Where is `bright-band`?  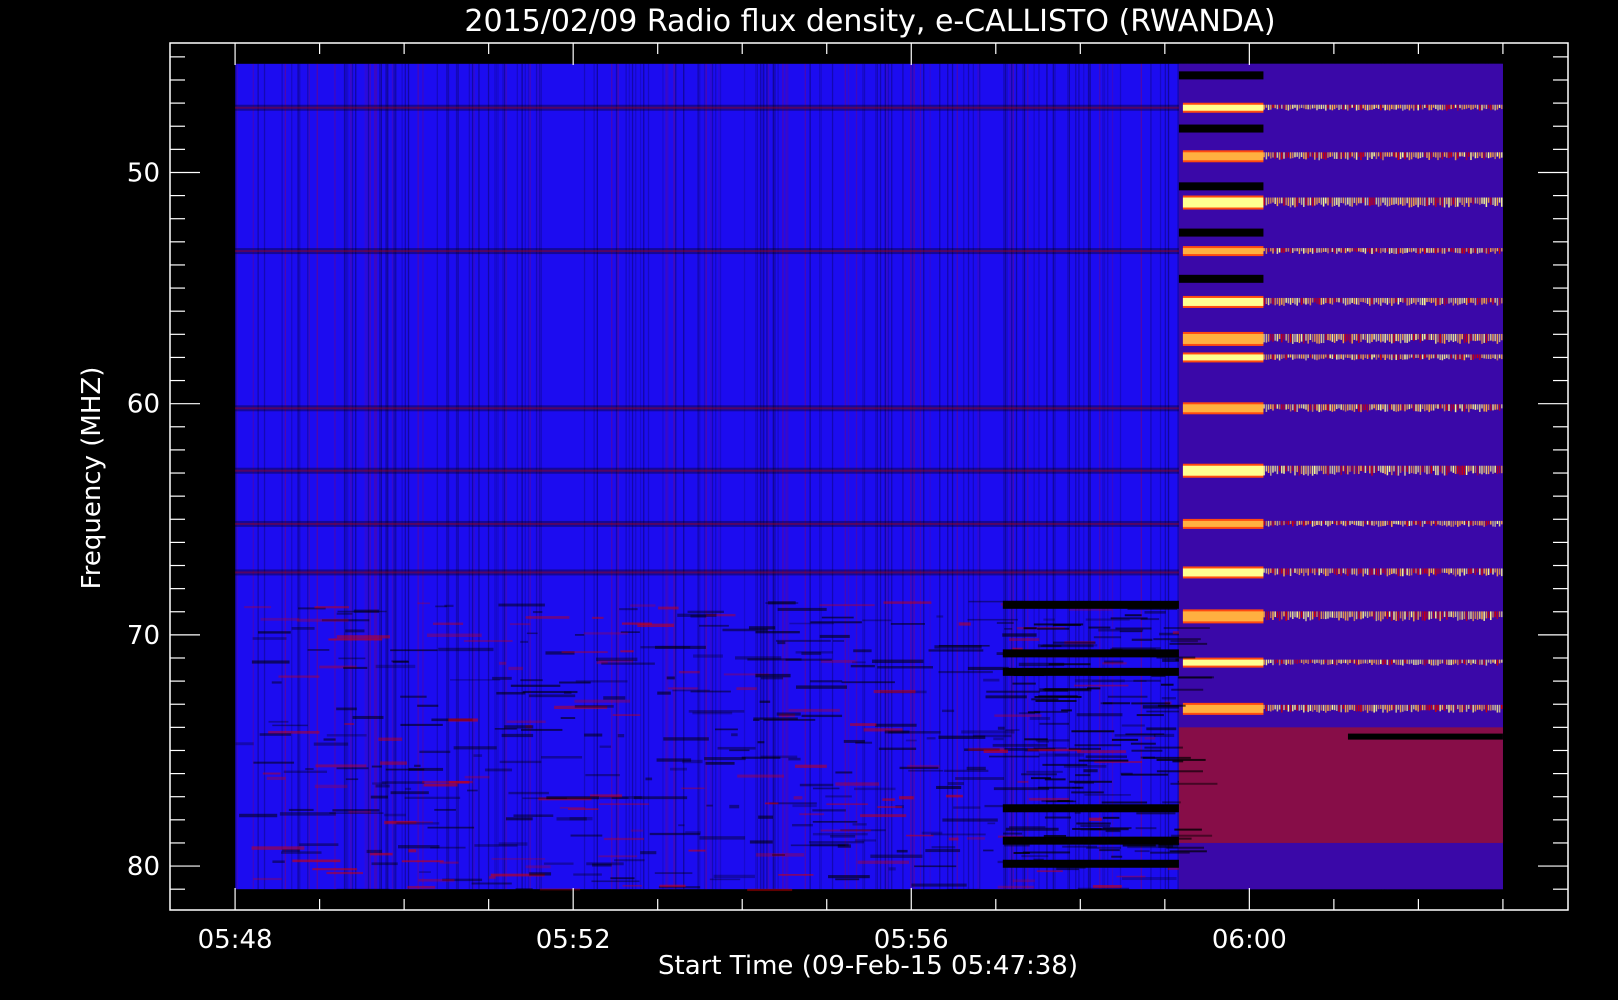 bright-band is located at coordinates (1223, 301).